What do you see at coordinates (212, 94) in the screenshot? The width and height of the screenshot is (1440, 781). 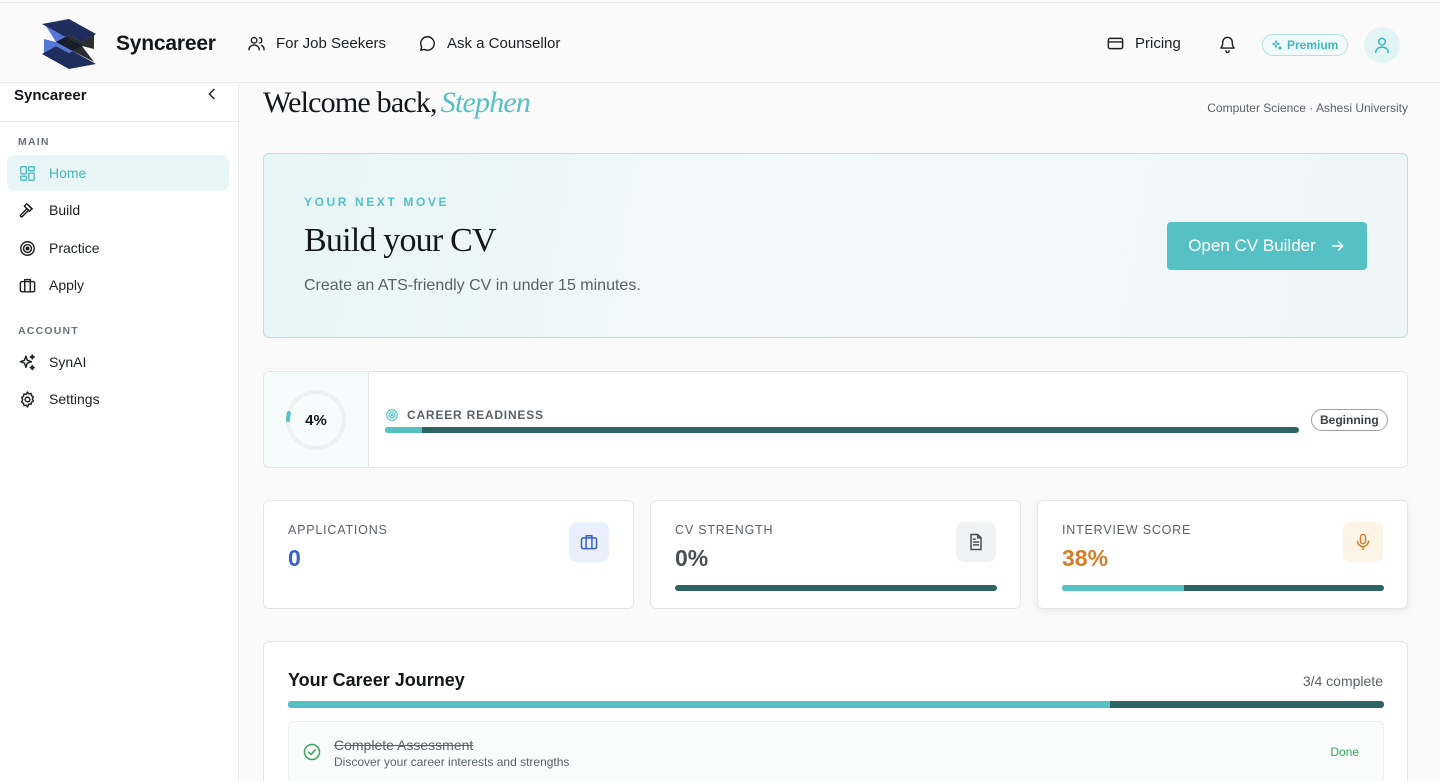 I see `chevron-left-icon` at bounding box center [212, 94].